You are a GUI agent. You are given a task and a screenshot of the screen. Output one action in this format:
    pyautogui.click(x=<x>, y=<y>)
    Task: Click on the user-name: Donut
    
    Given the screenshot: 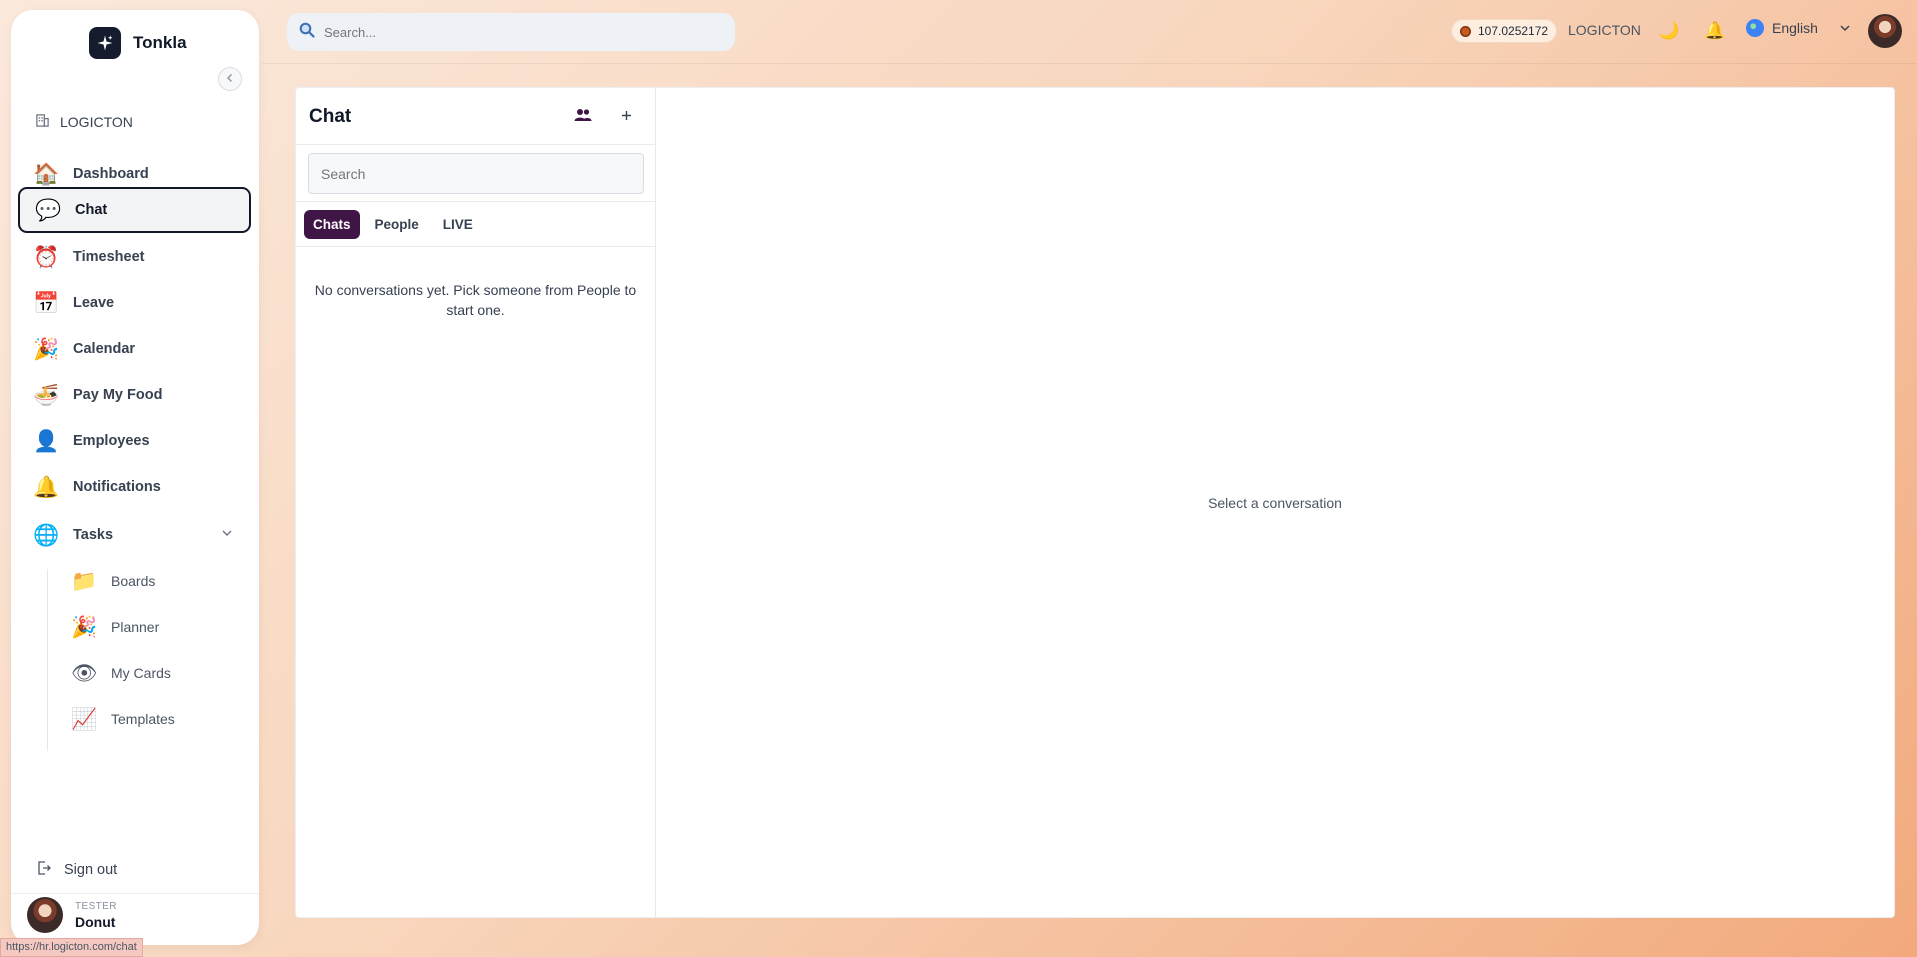 What is the action you would take?
    pyautogui.click(x=95, y=921)
    